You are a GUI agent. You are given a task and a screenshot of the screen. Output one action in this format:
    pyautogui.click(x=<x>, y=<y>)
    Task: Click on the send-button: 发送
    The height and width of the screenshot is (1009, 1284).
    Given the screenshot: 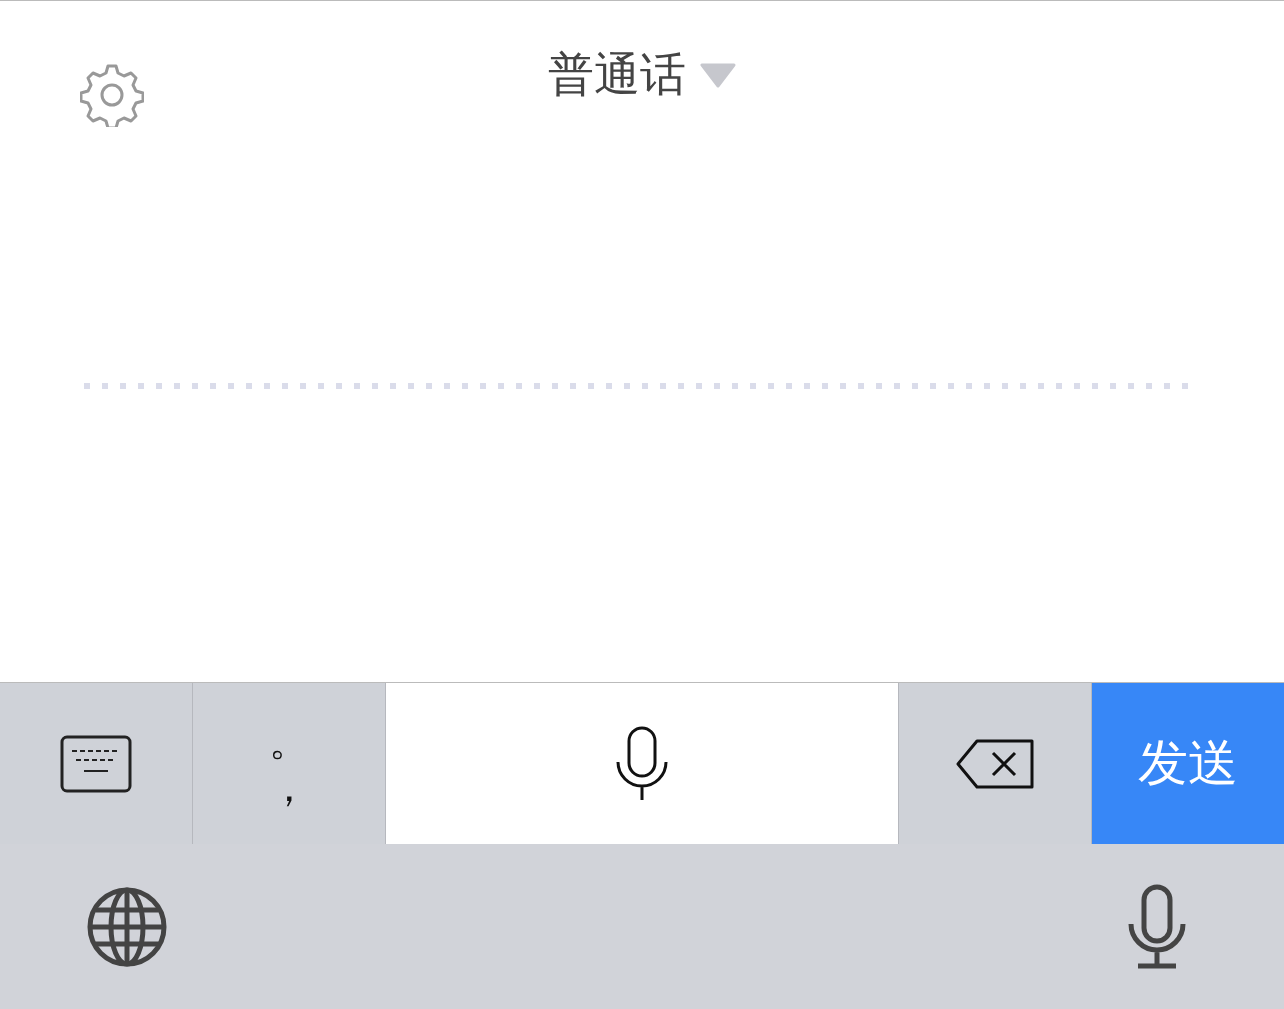 What is the action you would take?
    pyautogui.click(x=1188, y=763)
    